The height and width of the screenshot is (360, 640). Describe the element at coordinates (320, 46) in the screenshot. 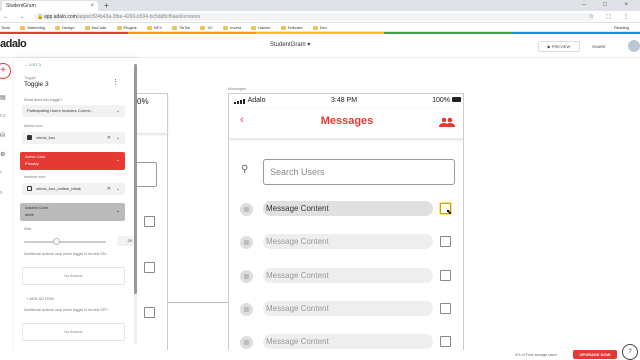

I see `app-header: adalo StudentGram ▾ ▶ PREVIEW SHARE` at that location.